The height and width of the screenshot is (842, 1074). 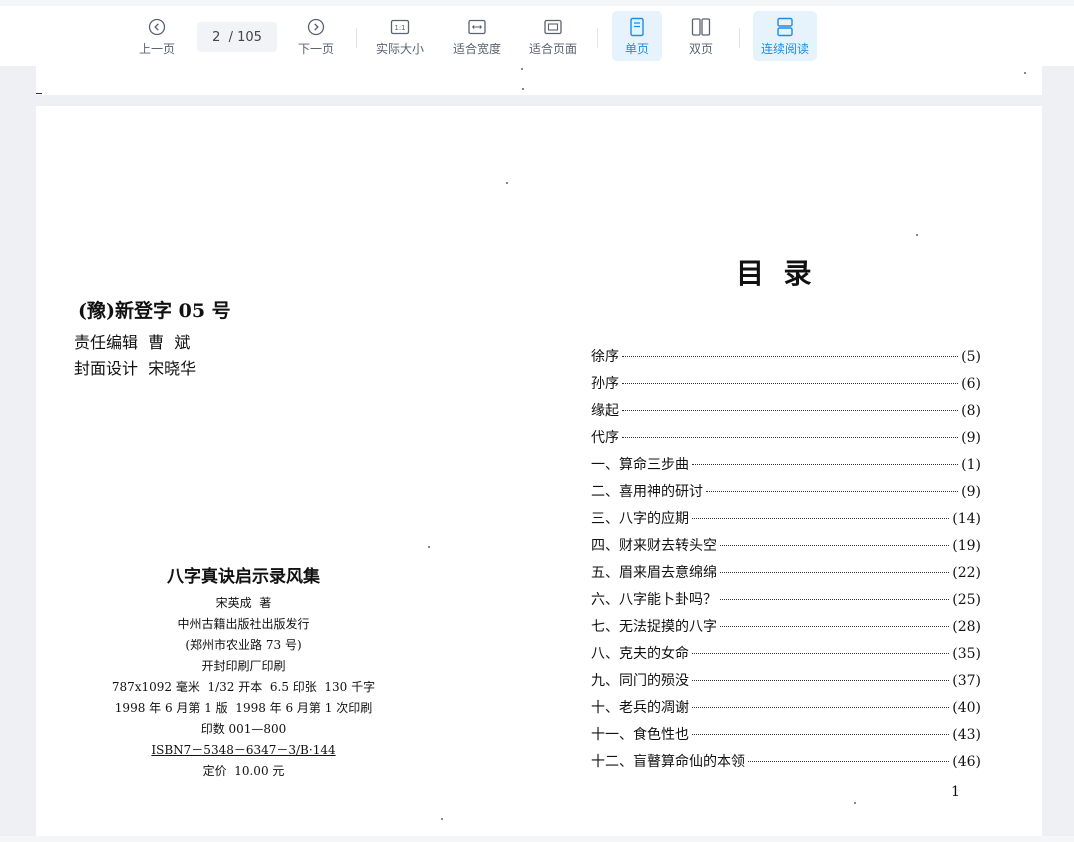 I want to click on toc-entry-page: (43), so click(x=966, y=735).